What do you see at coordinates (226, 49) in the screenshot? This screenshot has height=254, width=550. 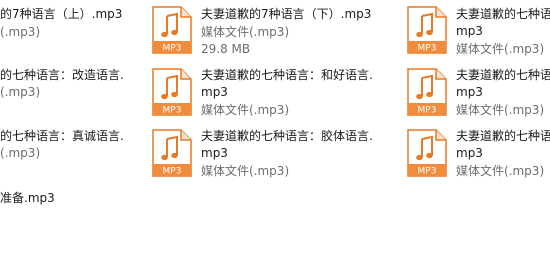 I see `file-size: 29.8 MB` at bounding box center [226, 49].